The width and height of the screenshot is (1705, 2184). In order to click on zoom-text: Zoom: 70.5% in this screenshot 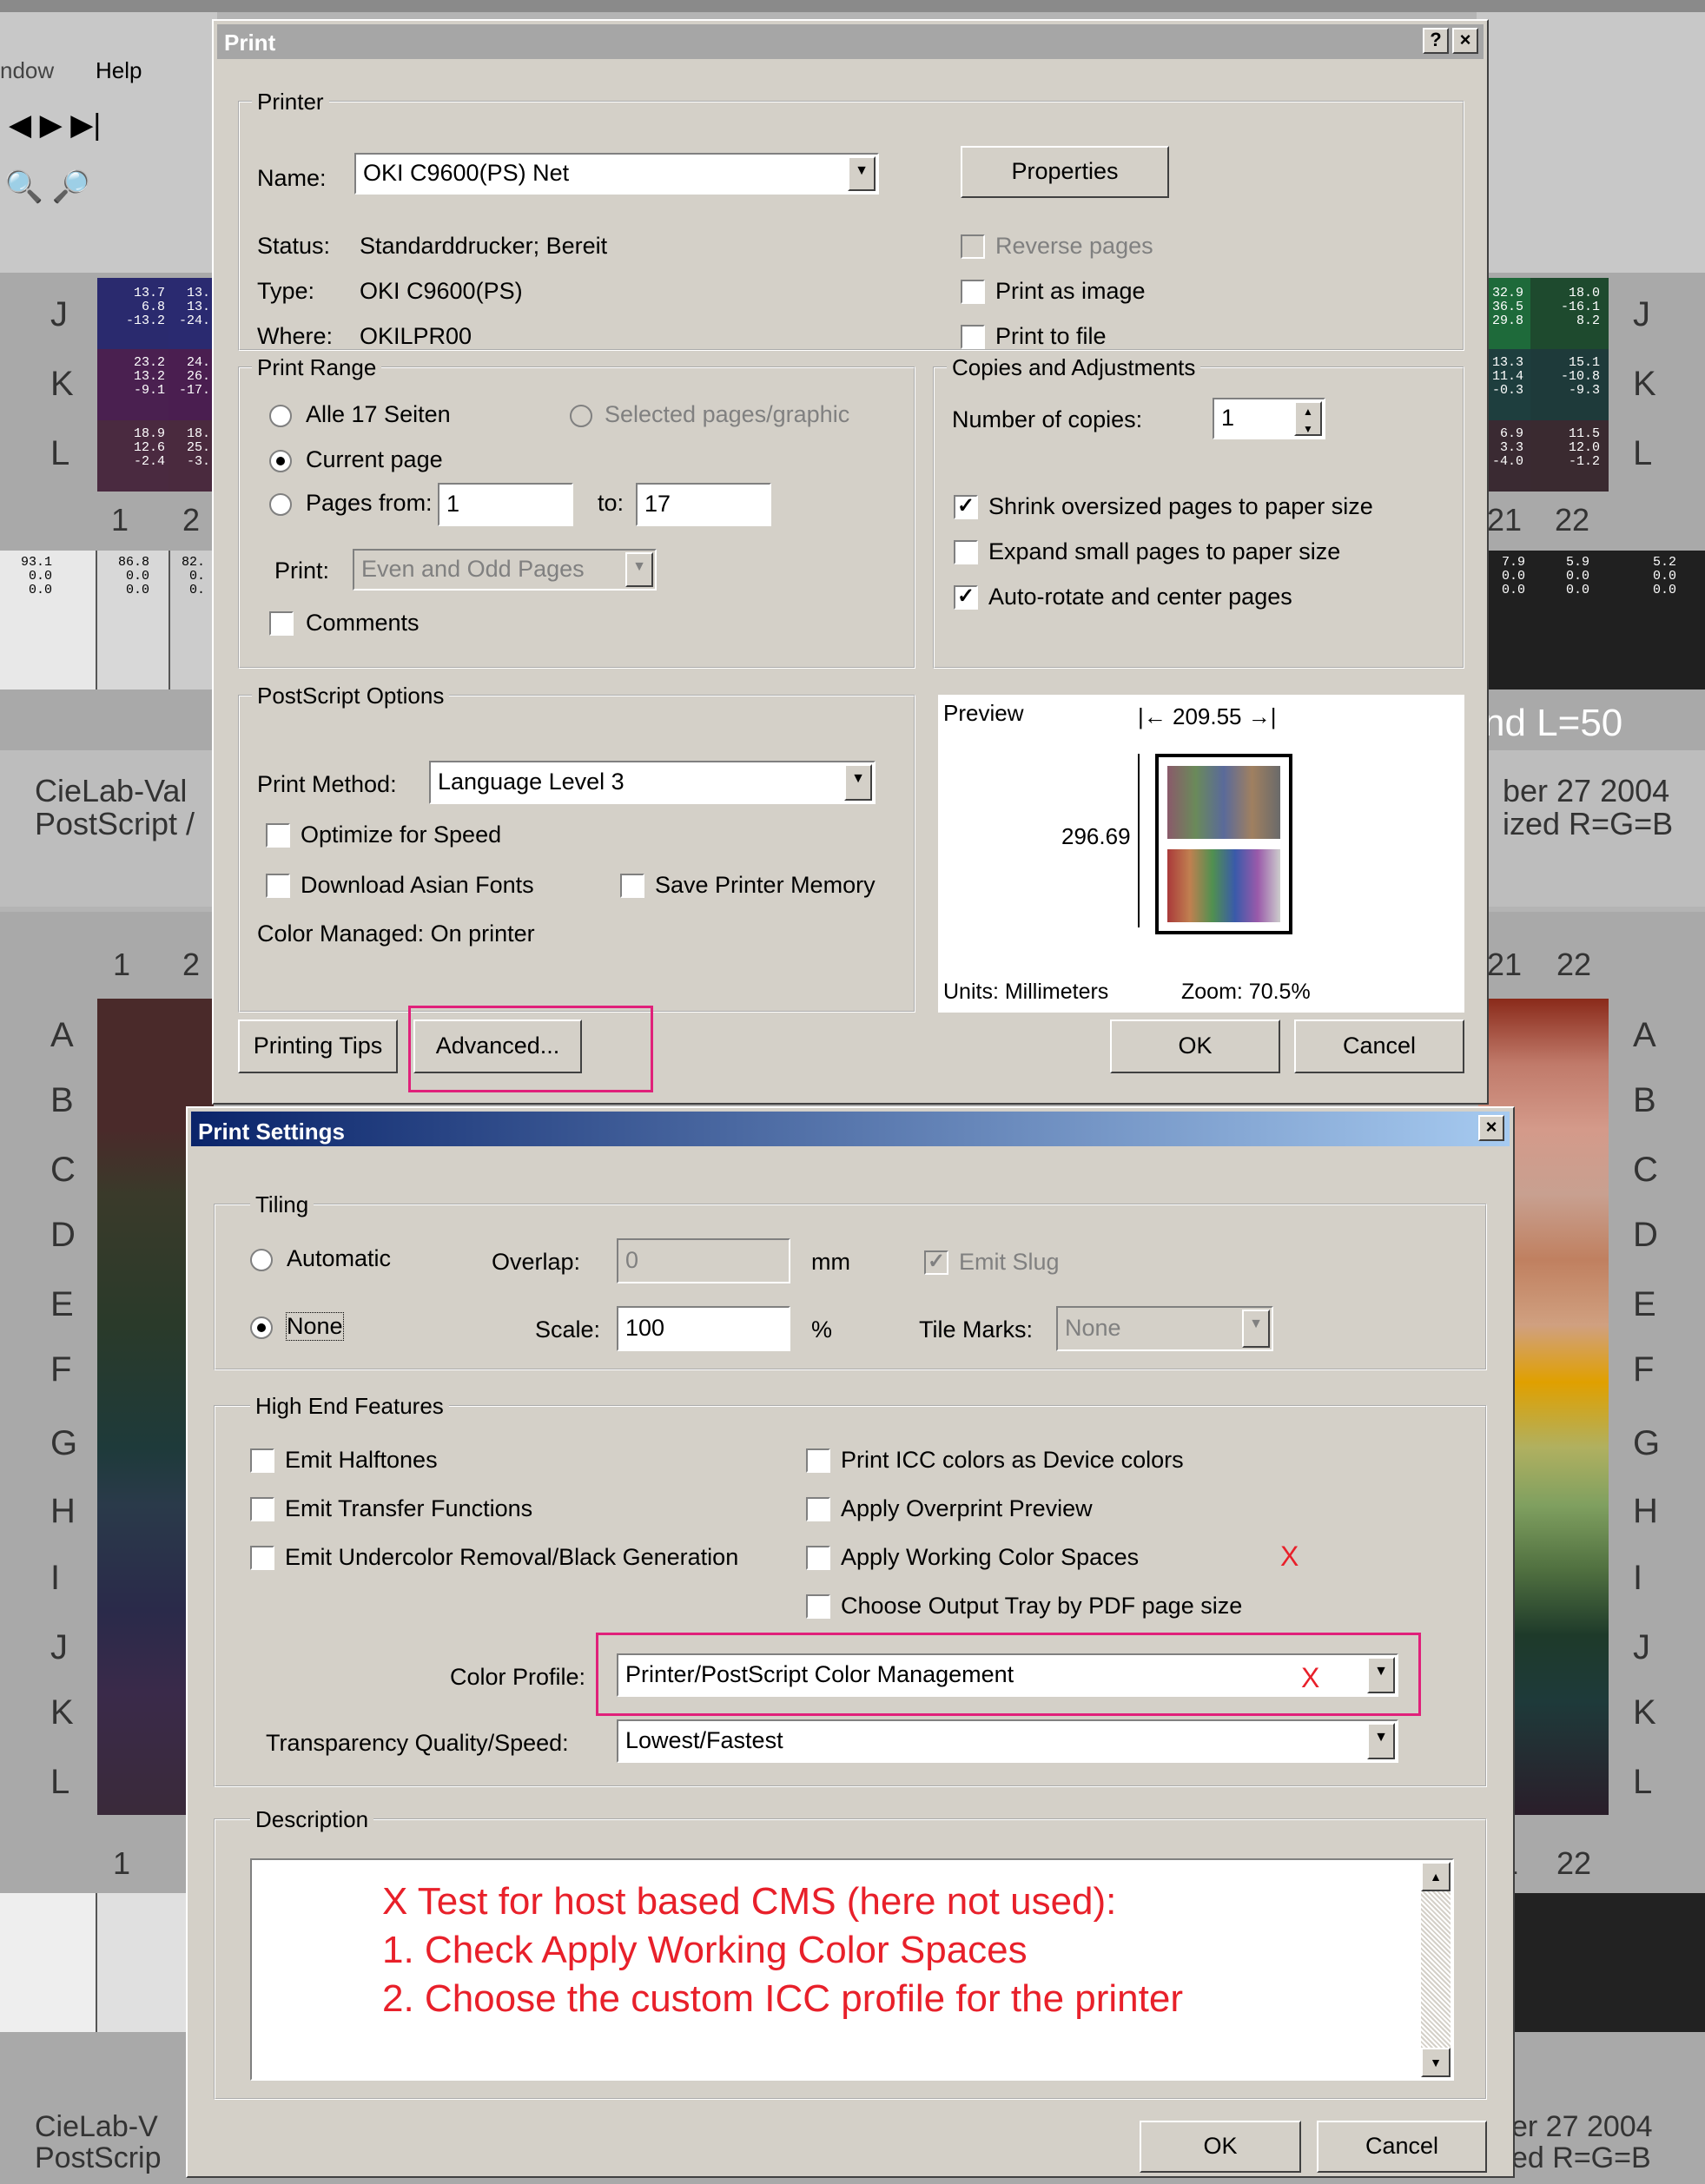, I will do `click(1246, 992)`.